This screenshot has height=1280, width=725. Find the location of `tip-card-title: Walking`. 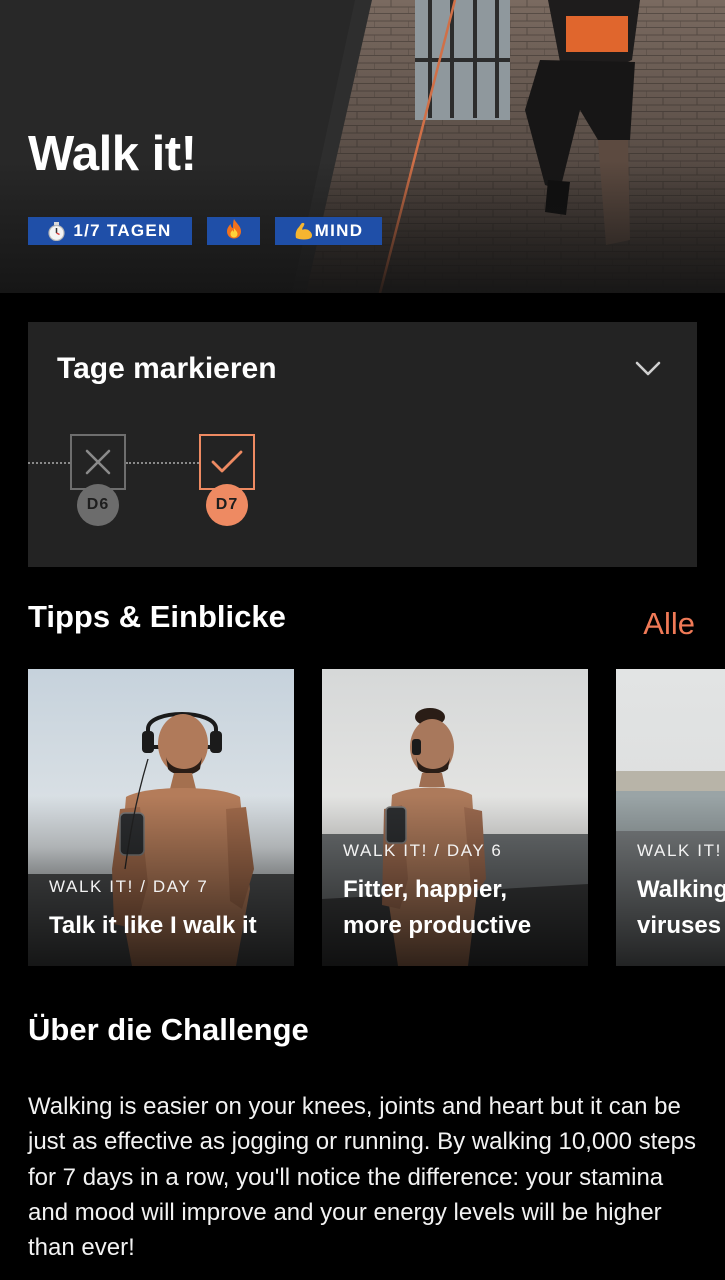

tip-card-title: Walking is located at coordinates (681, 889).